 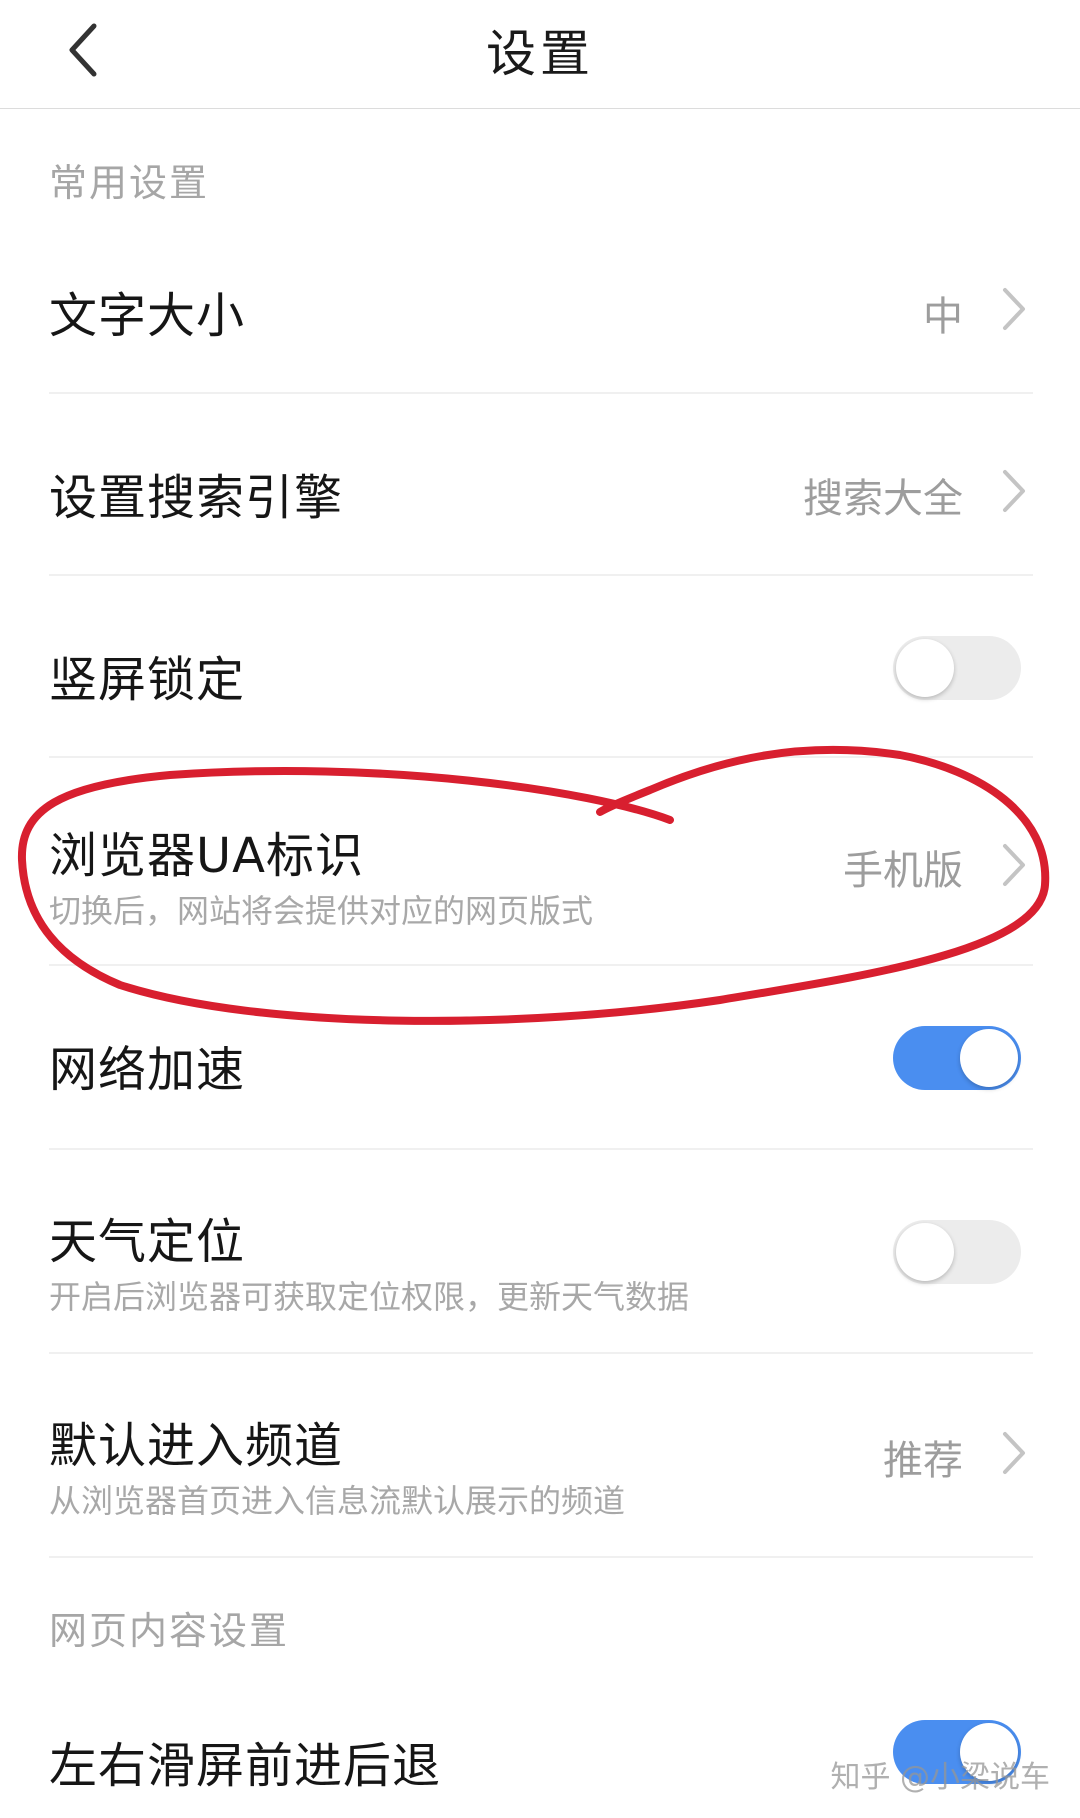 What do you see at coordinates (147, 680) in the screenshot?
I see `portrait-lock-title: 竖屏锁定` at bounding box center [147, 680].